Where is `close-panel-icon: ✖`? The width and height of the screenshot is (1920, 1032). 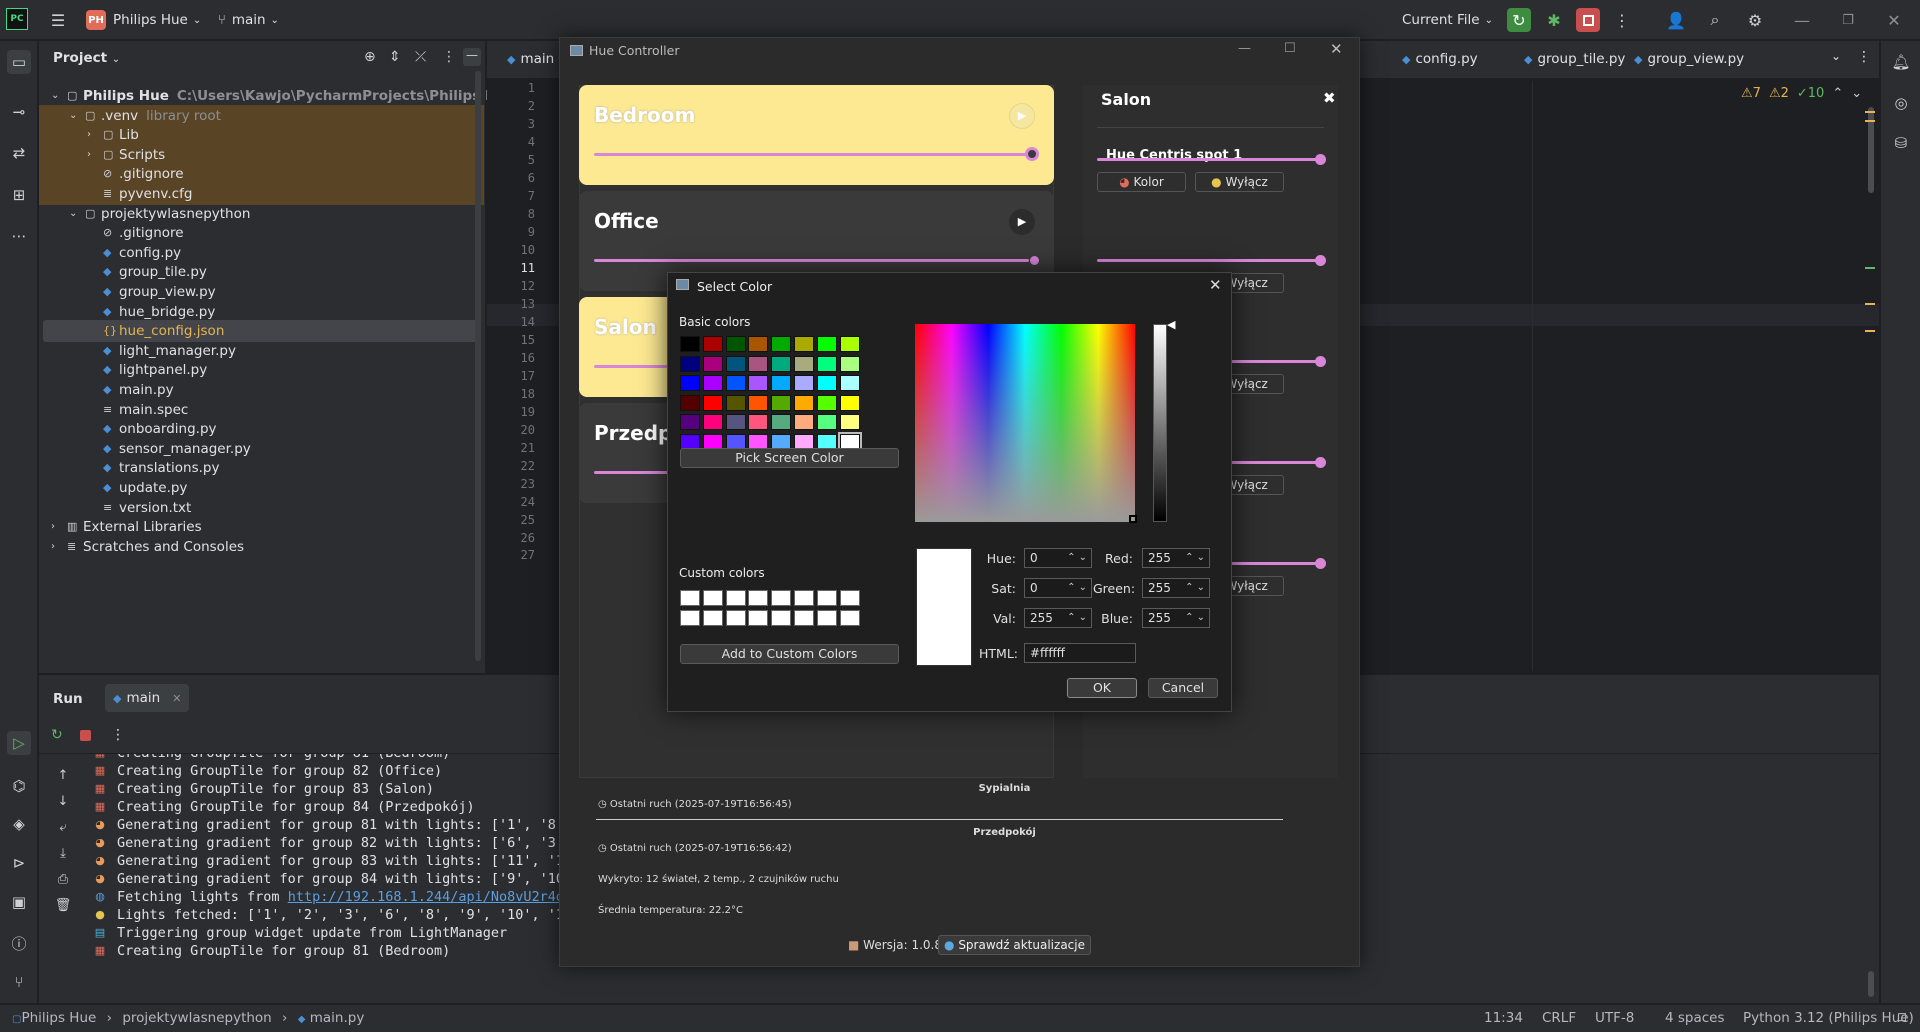
close-panel-icon: ✖ is located at coordinates (1329, 98).